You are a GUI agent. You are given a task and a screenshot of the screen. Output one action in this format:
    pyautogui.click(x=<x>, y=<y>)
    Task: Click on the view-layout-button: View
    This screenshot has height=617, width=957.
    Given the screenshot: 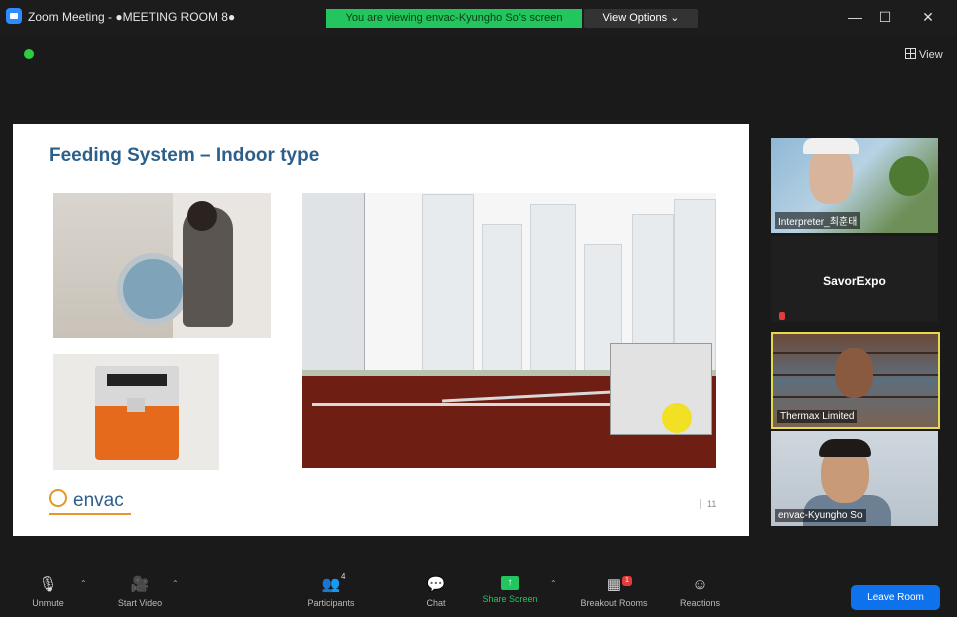 What is the action you would take?
    pyautogui.click(x=924, y=54)
    